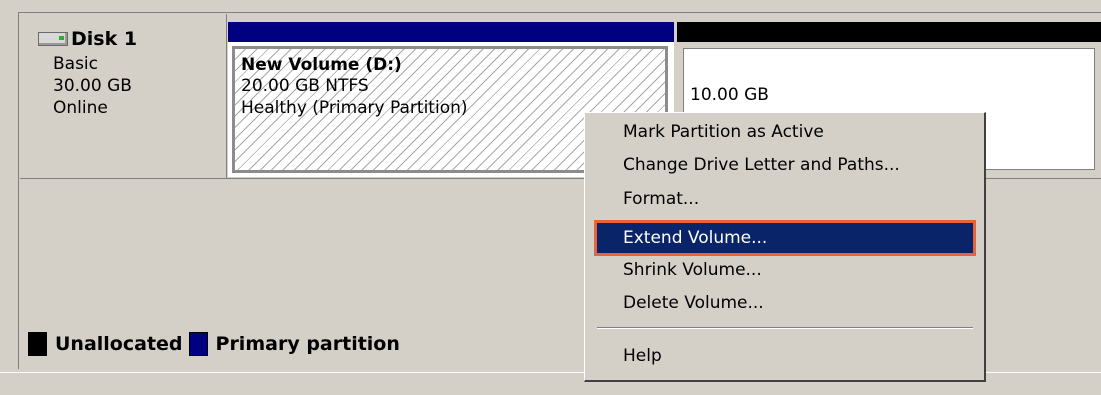  Describe the element at coordinates (889, 32) in the screenshot. I see `partition-bar-unallocated` at that location.